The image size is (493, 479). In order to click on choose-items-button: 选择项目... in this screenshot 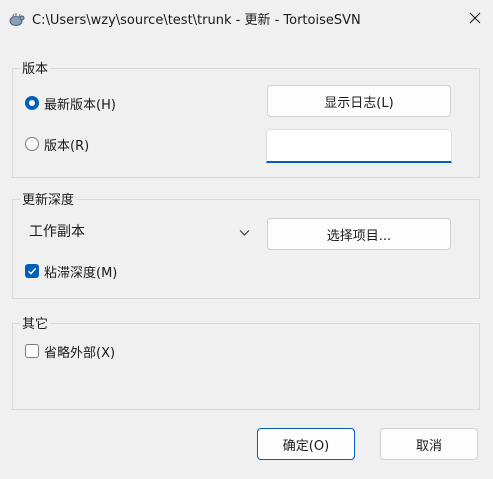, I will do `click(359, 234)`.